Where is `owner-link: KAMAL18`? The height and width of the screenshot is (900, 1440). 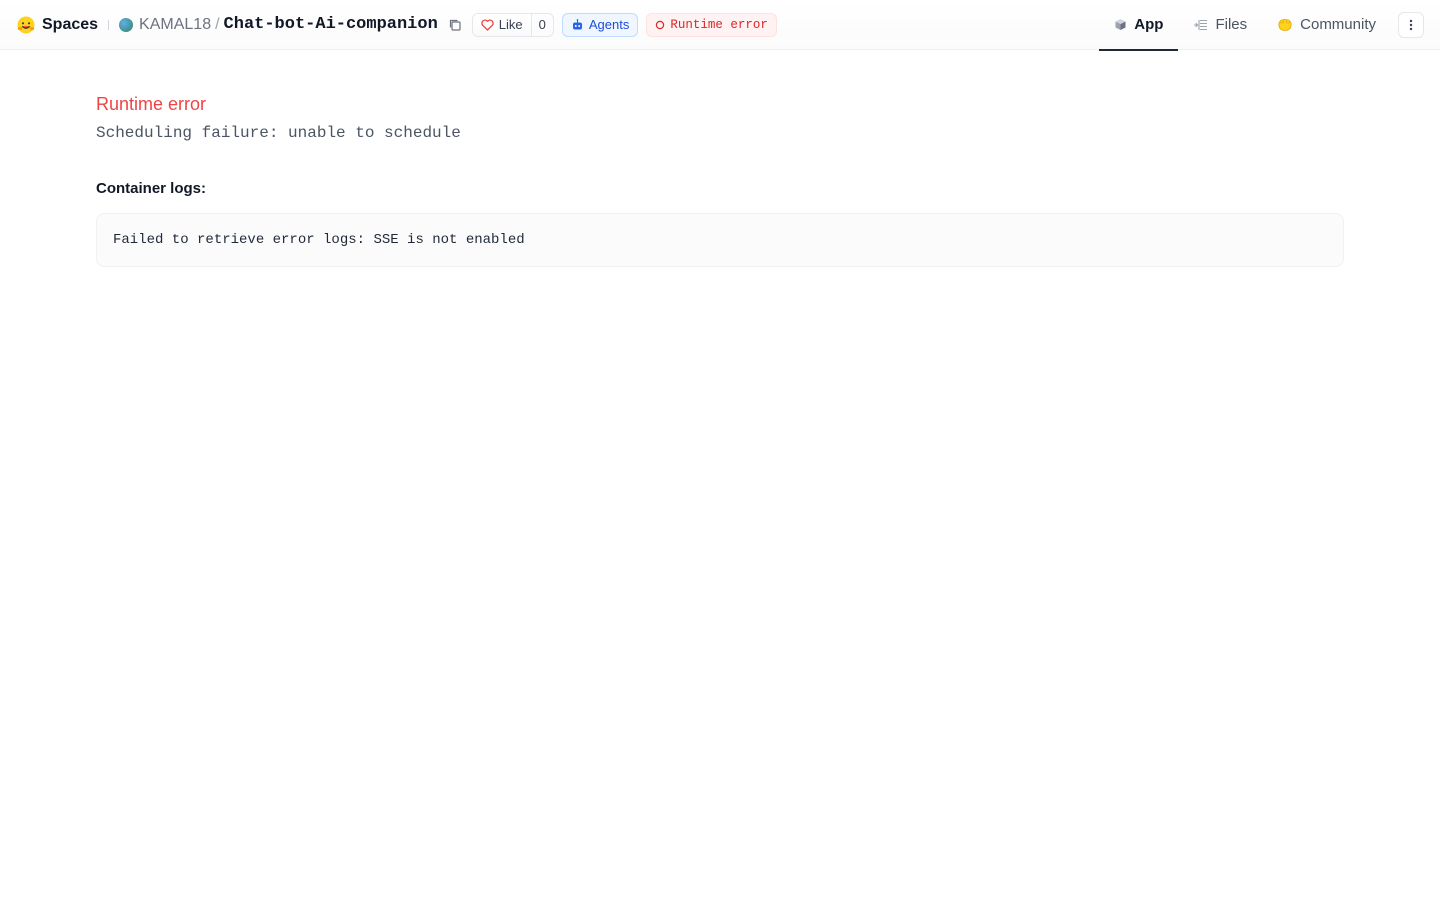 owner-link: KAMAL18 is located at coordinates (175, 25).